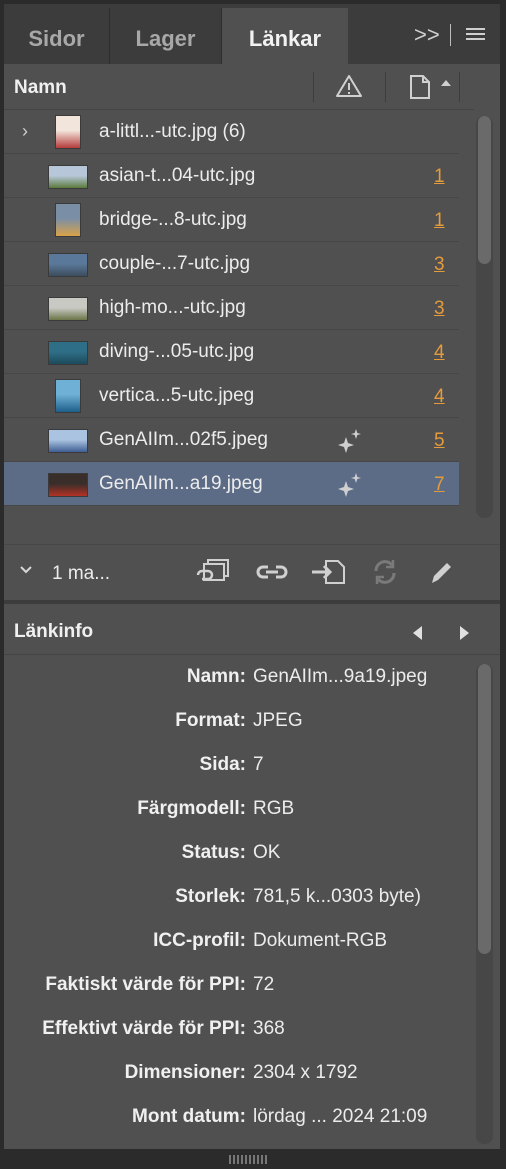  Describe the element at coordinates (441, 572) in the screenshot. I see `edit-original-icon` at that location.